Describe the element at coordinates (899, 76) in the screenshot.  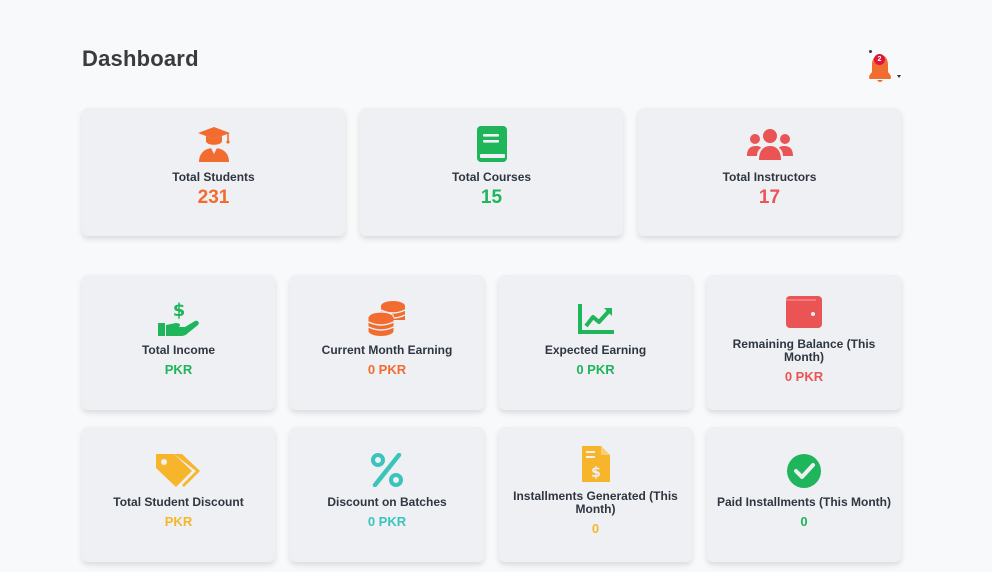
I see `chevron-down-icon` at that location.